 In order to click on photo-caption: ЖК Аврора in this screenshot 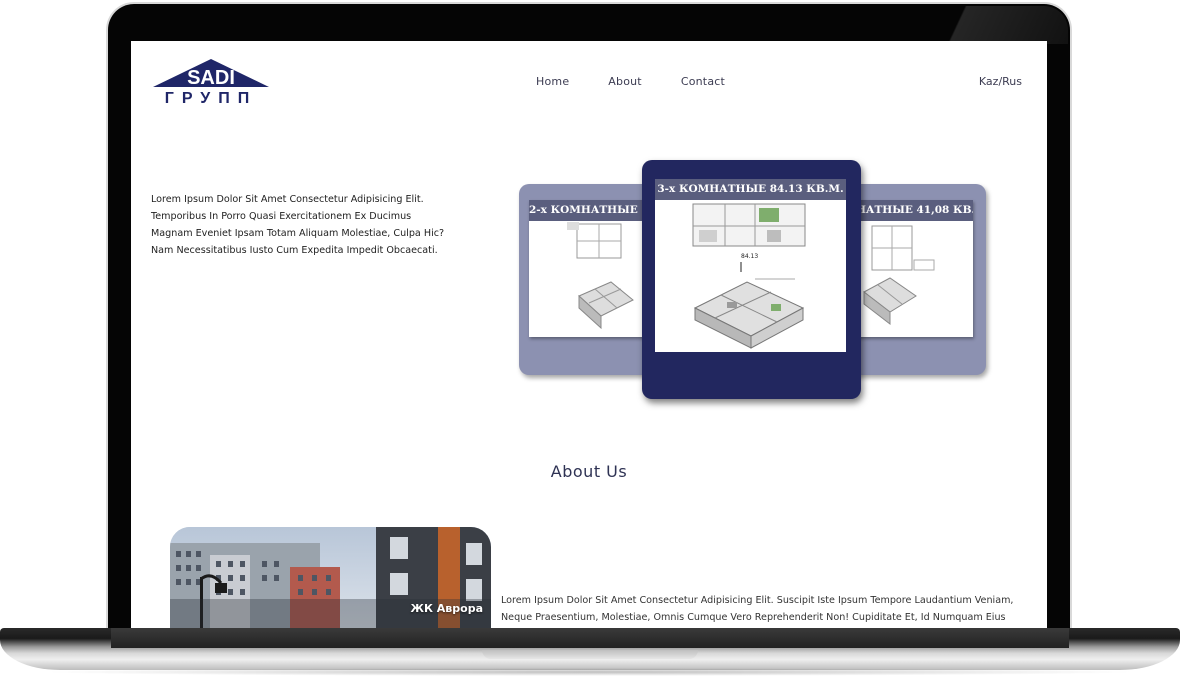, I will do `click(447, 608)`.